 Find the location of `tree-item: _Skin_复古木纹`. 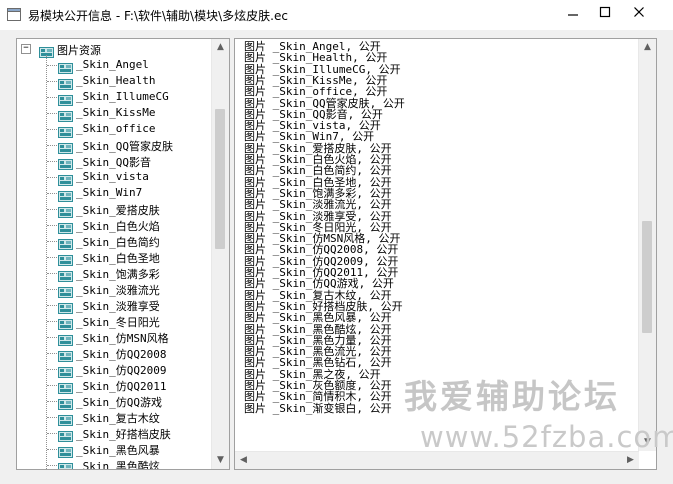

tree-item: _Skin_复古木纹 is located at coordinates (113, 417).